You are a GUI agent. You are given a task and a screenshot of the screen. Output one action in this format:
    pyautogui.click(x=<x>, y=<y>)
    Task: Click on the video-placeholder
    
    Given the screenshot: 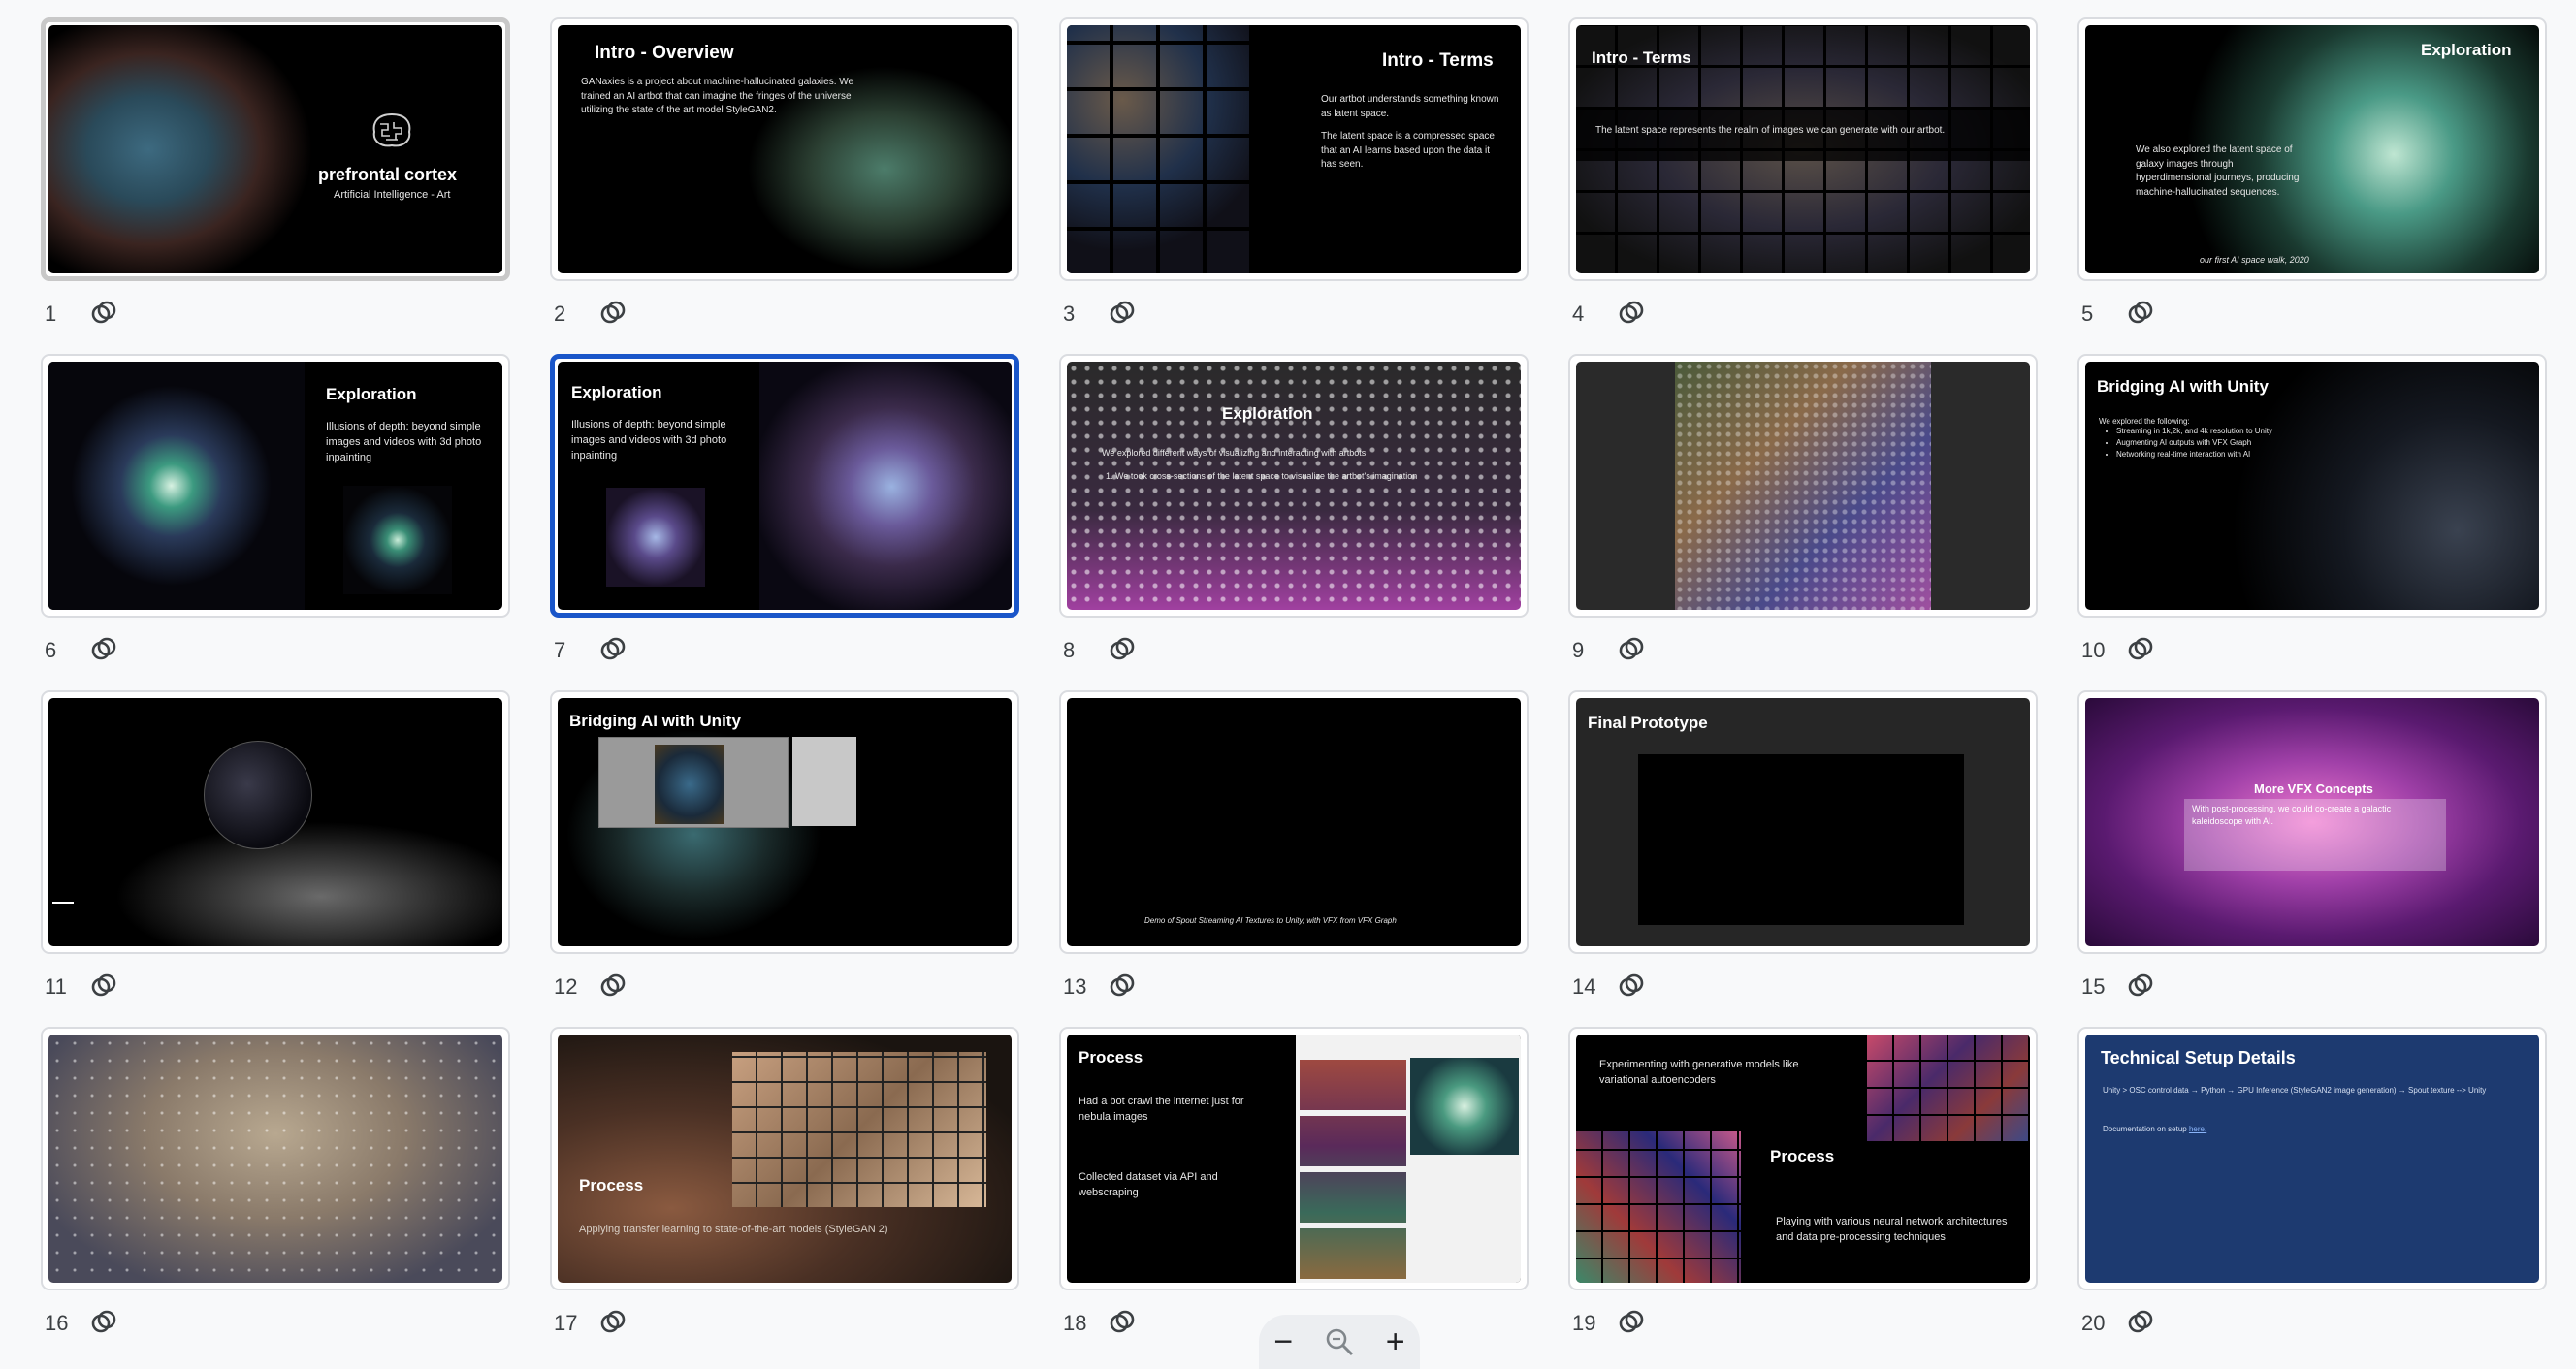 What is the action you would take?
    pyautogui.click(x=1801, y=840)
    